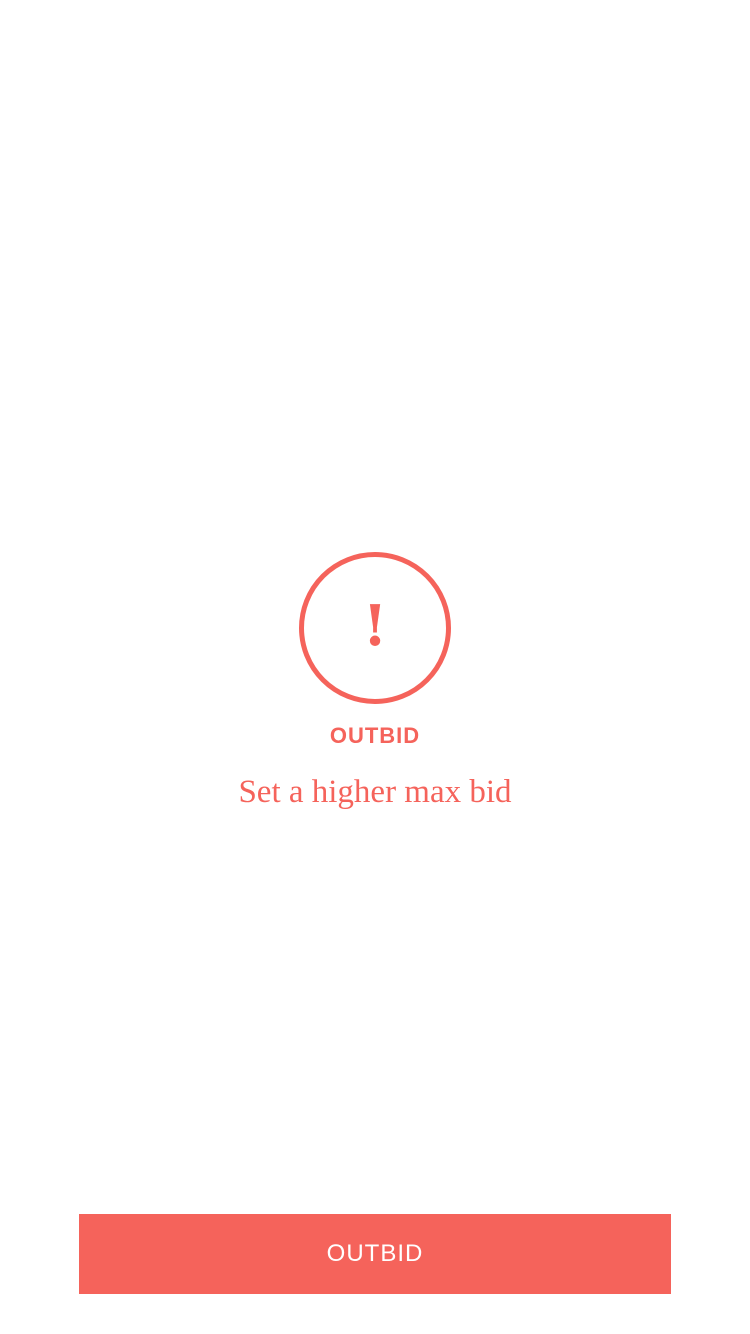  Describe the element at coordinates (375, 1254) in the screenshot. I see `outbid-button: OUTBID` at that location.